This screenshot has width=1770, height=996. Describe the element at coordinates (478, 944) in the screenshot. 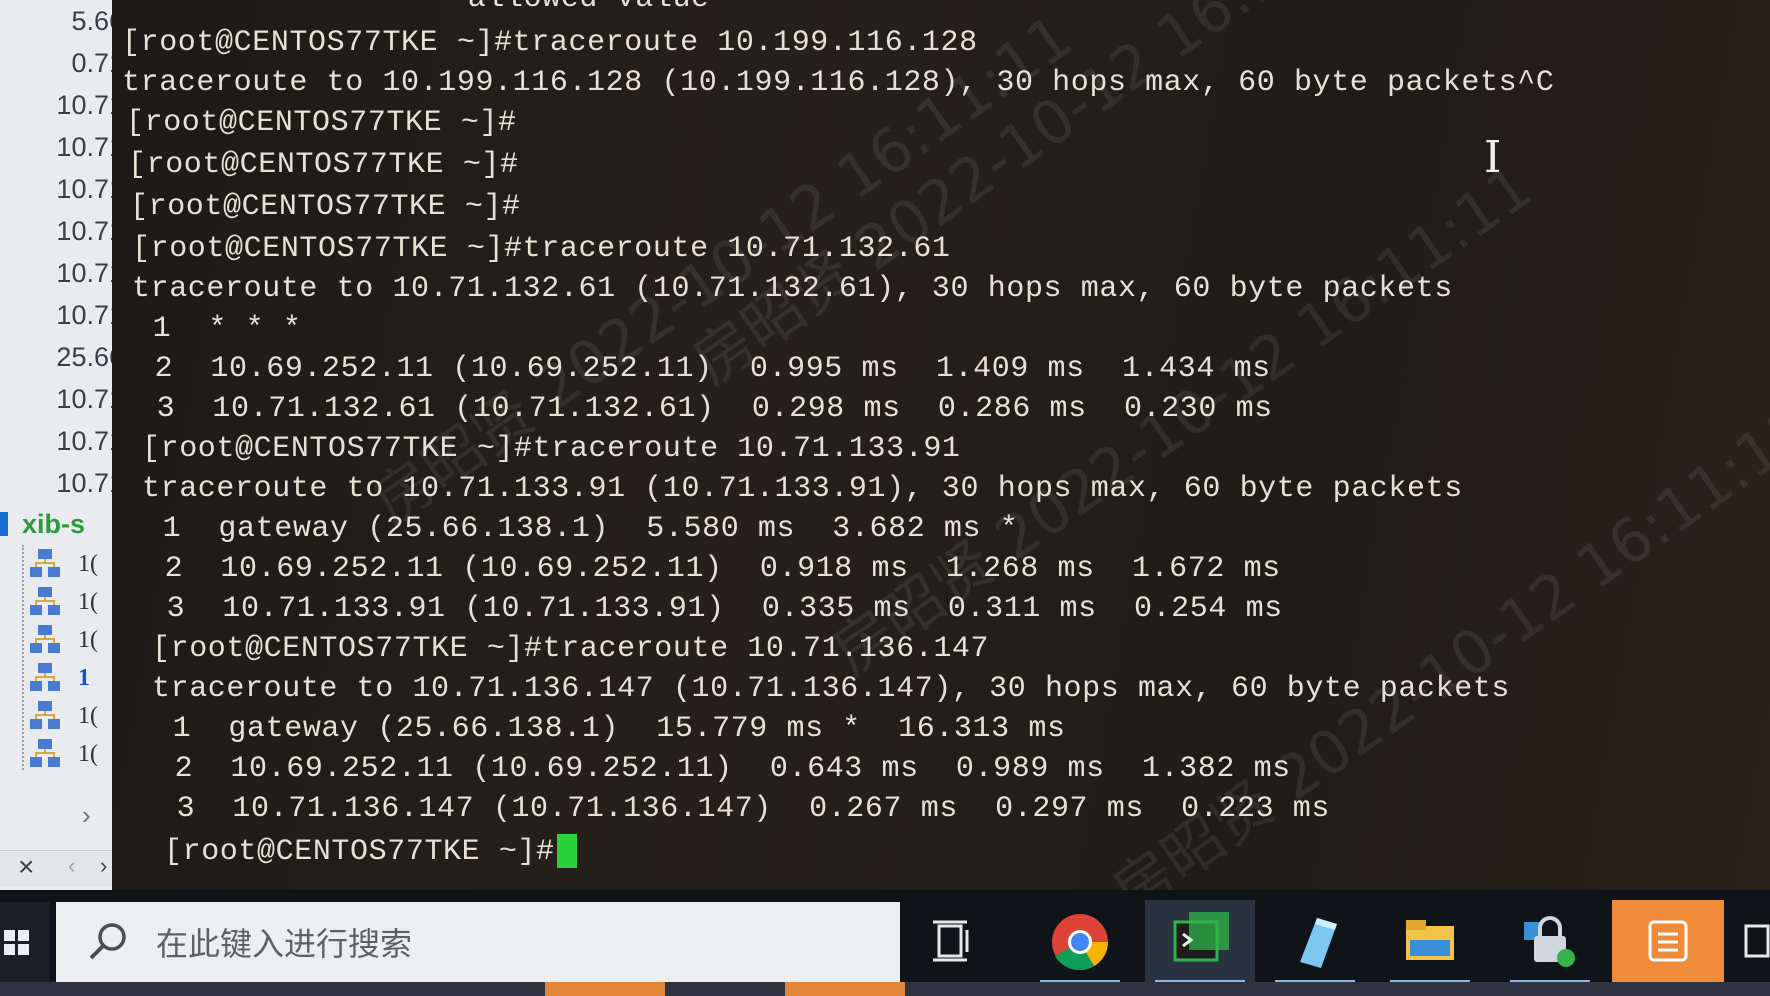

I see `taskbar-search-box: 在此键入进行搜索` at that location.